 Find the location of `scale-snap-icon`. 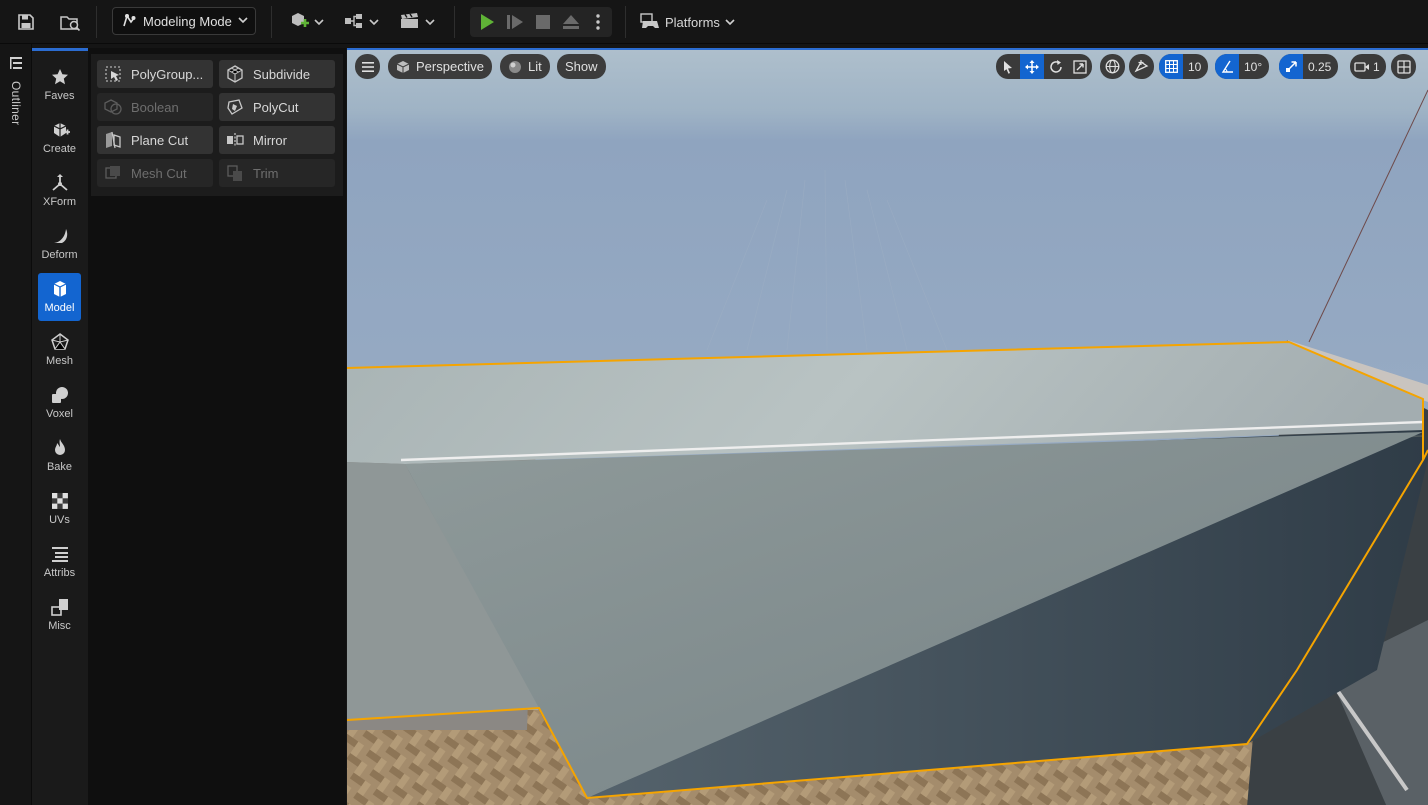

scale-snap-icon is located at coordinates (1291, 66).